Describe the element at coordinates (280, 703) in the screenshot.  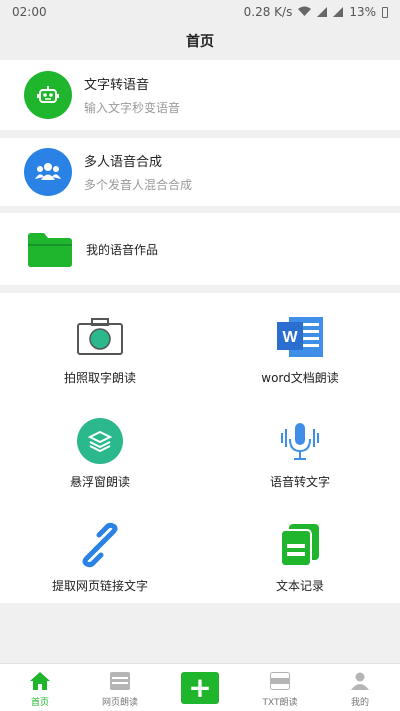
I see `tab-label: TXT朗读` at that location.